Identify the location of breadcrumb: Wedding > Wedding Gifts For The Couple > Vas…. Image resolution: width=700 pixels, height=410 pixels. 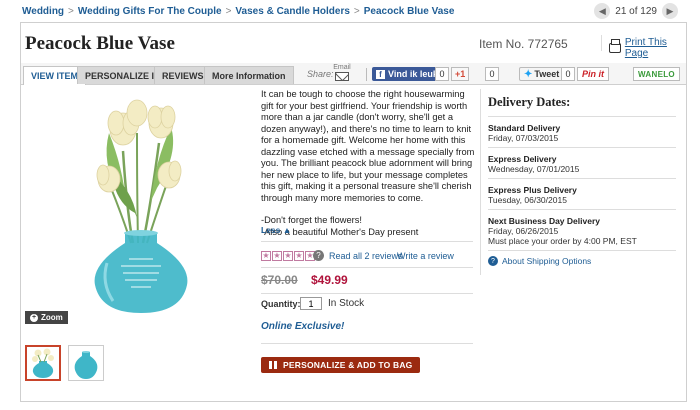
(238, 11).